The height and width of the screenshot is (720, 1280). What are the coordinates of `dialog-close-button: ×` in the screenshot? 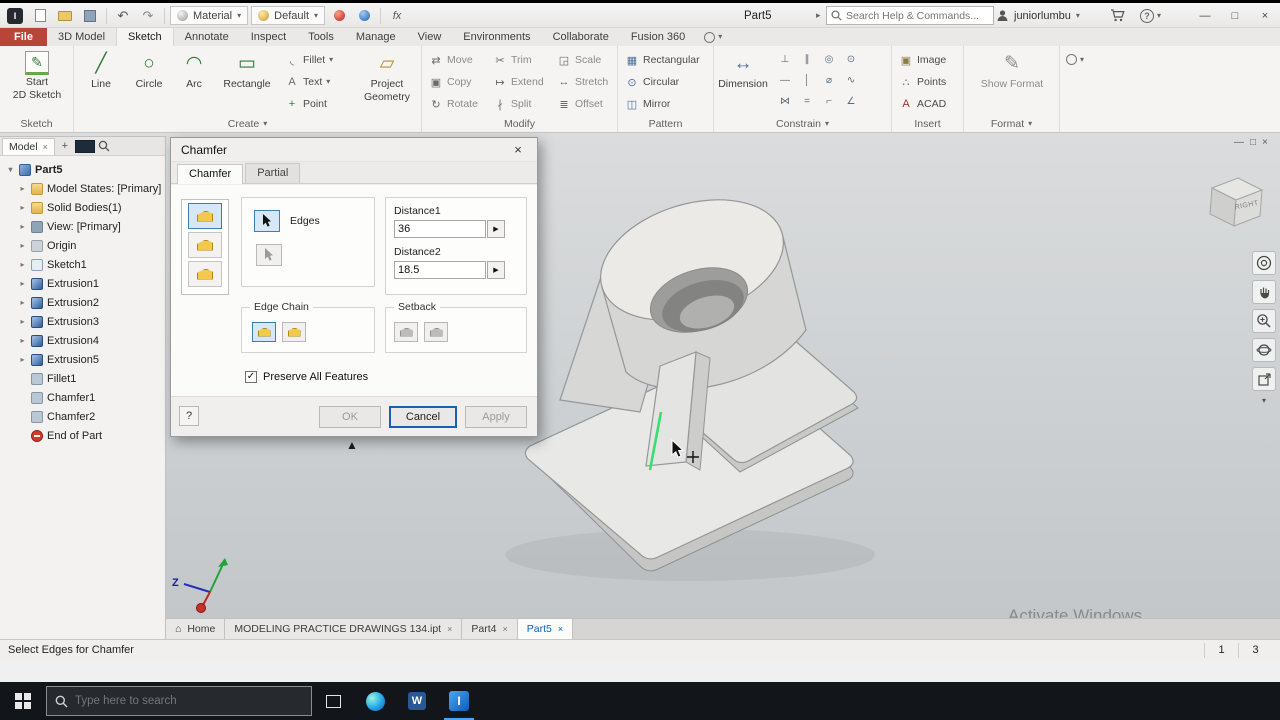 It's located at (518, 149).